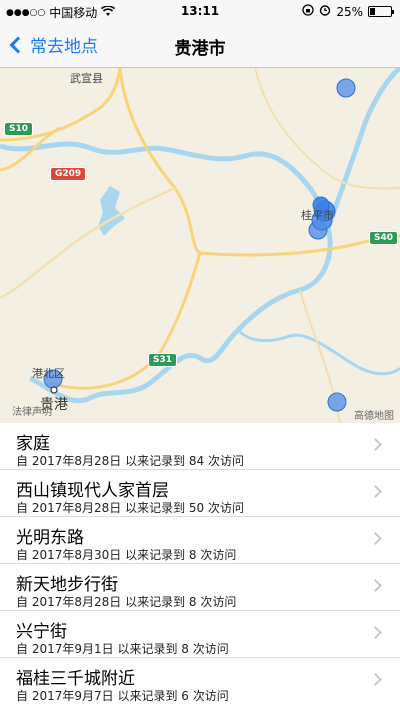 This screenshot has height=711, width=400. Describe the element at coordinates (308, 11) in the screenshot. I see `rotation-lock-icon` at that location.